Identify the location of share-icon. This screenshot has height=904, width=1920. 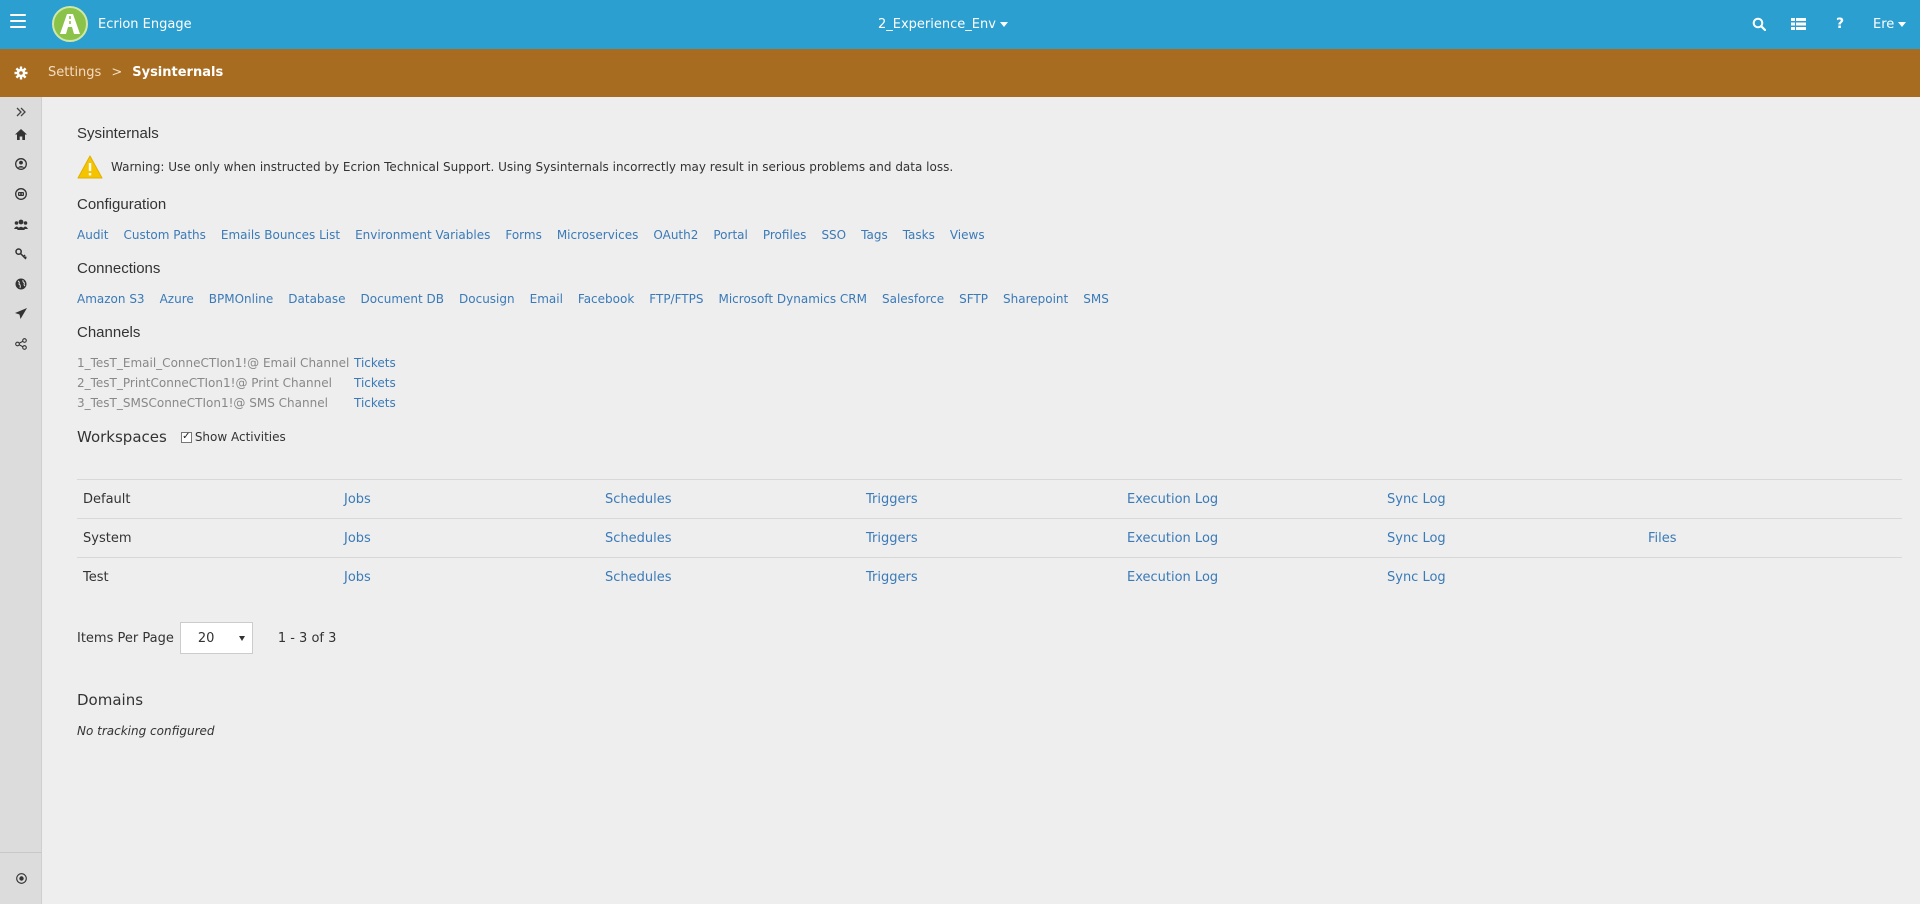
(21, 344).